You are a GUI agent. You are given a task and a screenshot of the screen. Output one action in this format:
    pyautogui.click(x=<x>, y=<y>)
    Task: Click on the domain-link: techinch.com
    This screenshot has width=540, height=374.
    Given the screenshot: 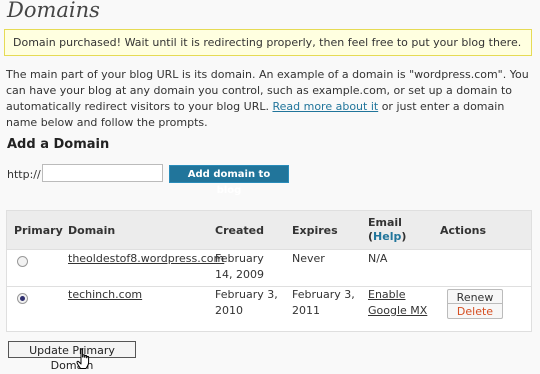 What is the action you would take?
    pyautogui.click(x=105, y=295)
    